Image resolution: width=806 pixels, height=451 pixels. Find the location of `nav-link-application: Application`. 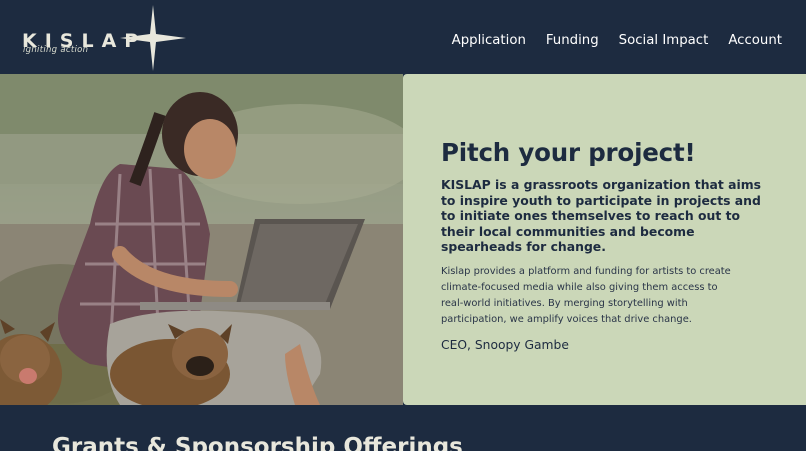

nav-link-application: Application is located at coordinates (489, 40).